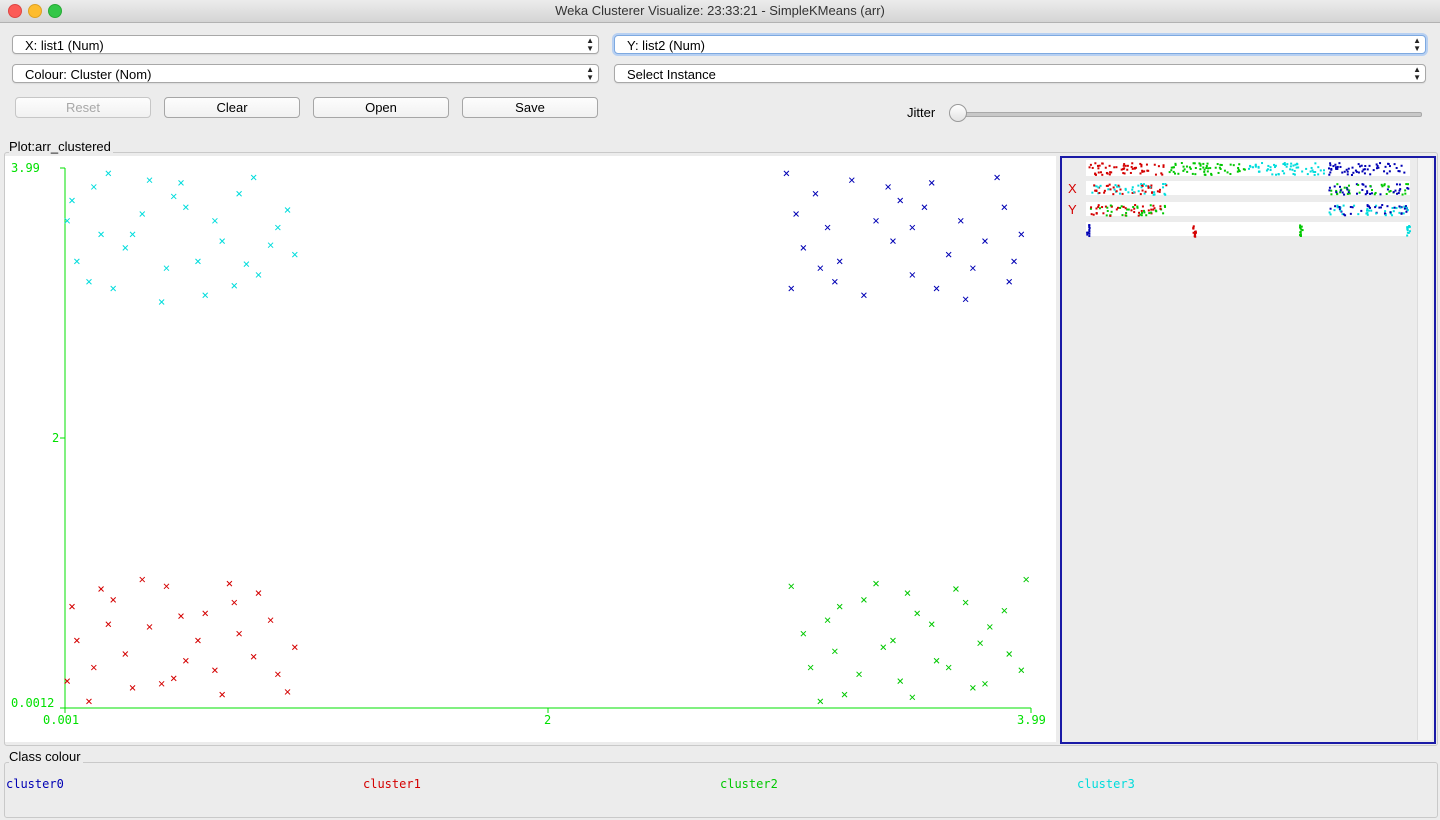 This screenshot has height=820, width=1440. What do you see at coordinates (1190, 114) in the screenshot?
I see `jitter-slider` at bounding box center [1190, 114].